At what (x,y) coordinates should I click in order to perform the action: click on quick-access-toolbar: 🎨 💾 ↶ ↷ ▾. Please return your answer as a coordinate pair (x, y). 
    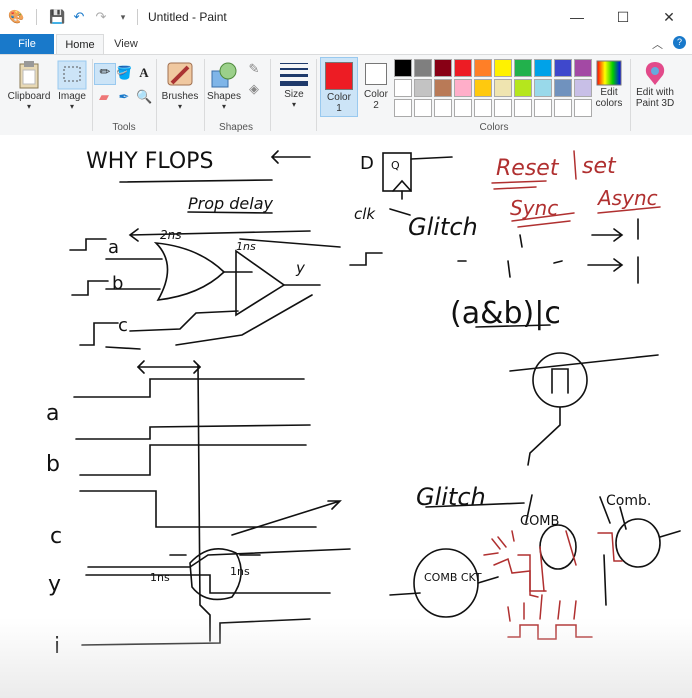
    Looking at the image, I should click on (69, 17).